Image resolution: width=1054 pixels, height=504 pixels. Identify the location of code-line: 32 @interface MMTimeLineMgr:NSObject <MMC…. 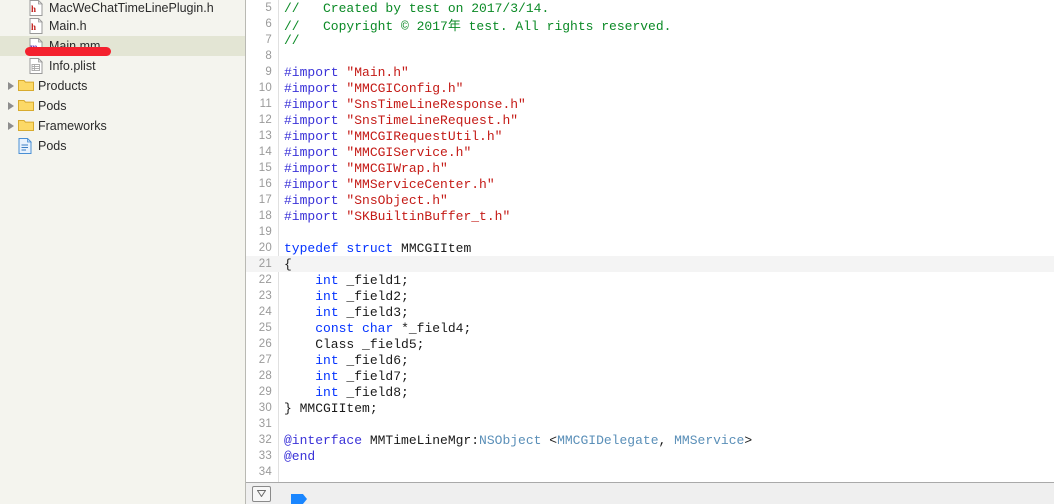
(650, 440).